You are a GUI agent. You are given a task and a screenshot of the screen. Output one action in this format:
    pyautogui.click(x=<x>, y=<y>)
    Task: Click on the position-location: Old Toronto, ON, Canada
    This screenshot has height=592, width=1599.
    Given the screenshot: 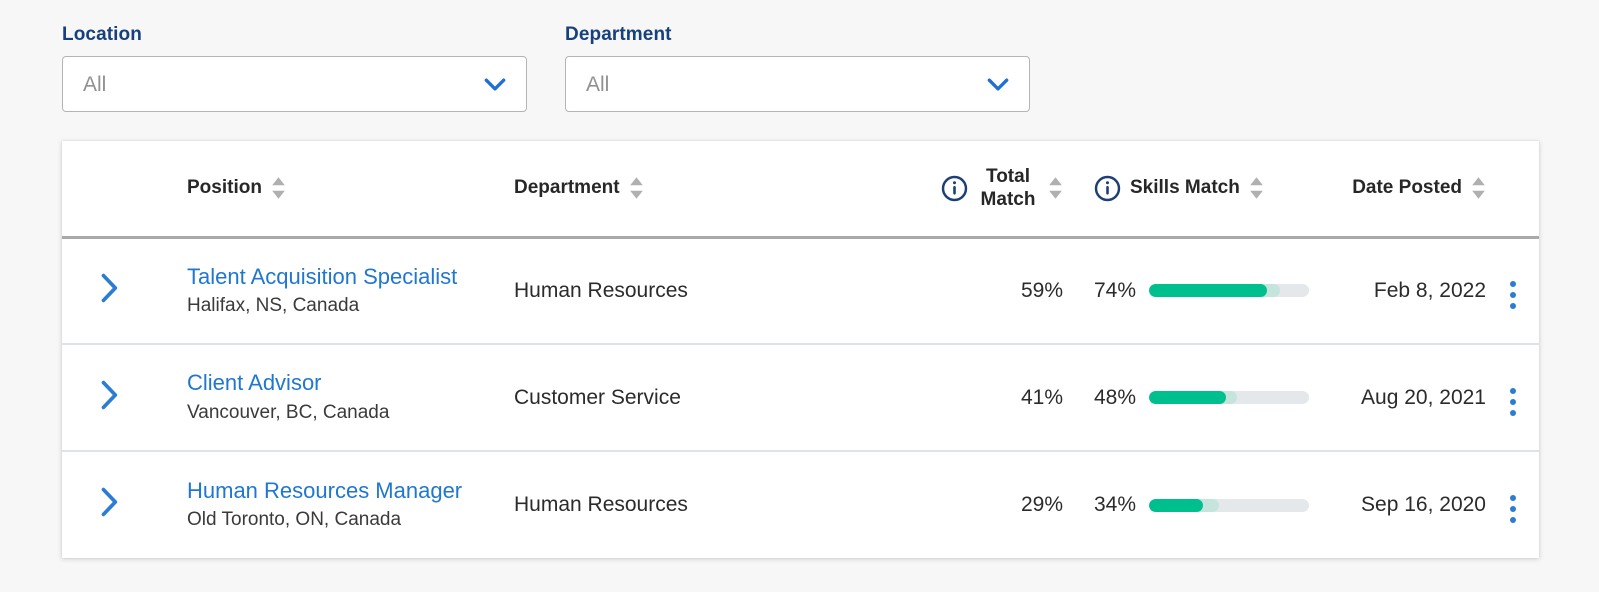 What is the action you would take?
    pyautogui.click(x=294, y=520)
    